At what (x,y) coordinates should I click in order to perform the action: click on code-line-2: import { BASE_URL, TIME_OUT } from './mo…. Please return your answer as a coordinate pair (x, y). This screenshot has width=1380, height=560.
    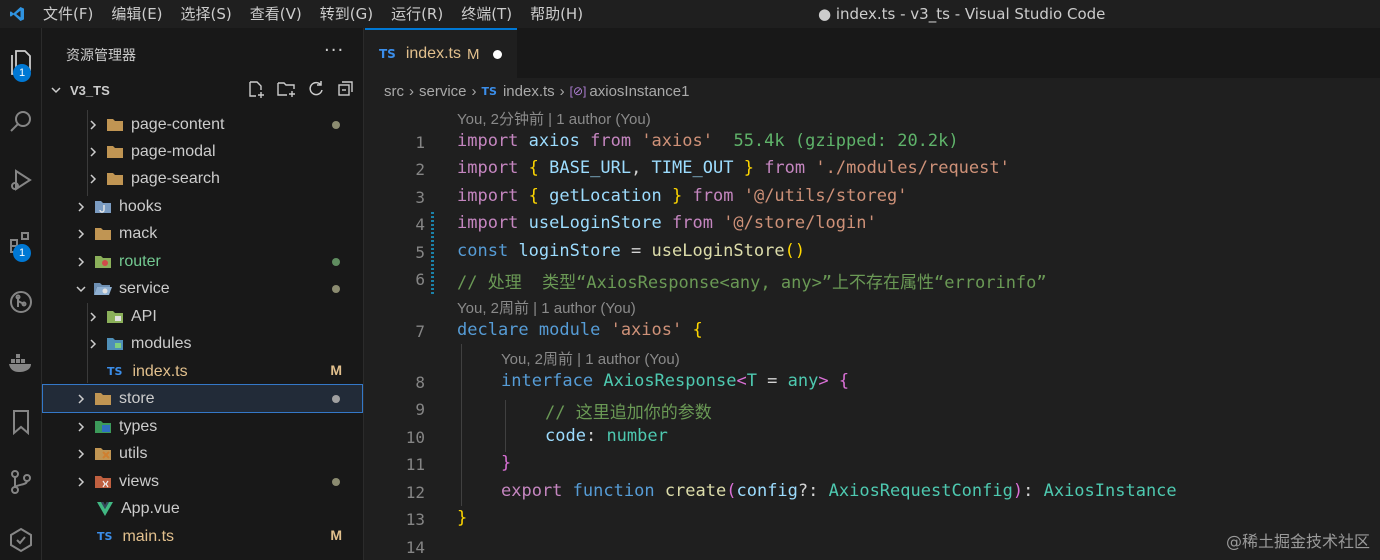
    Looking at the image, I should click on (733, 168).